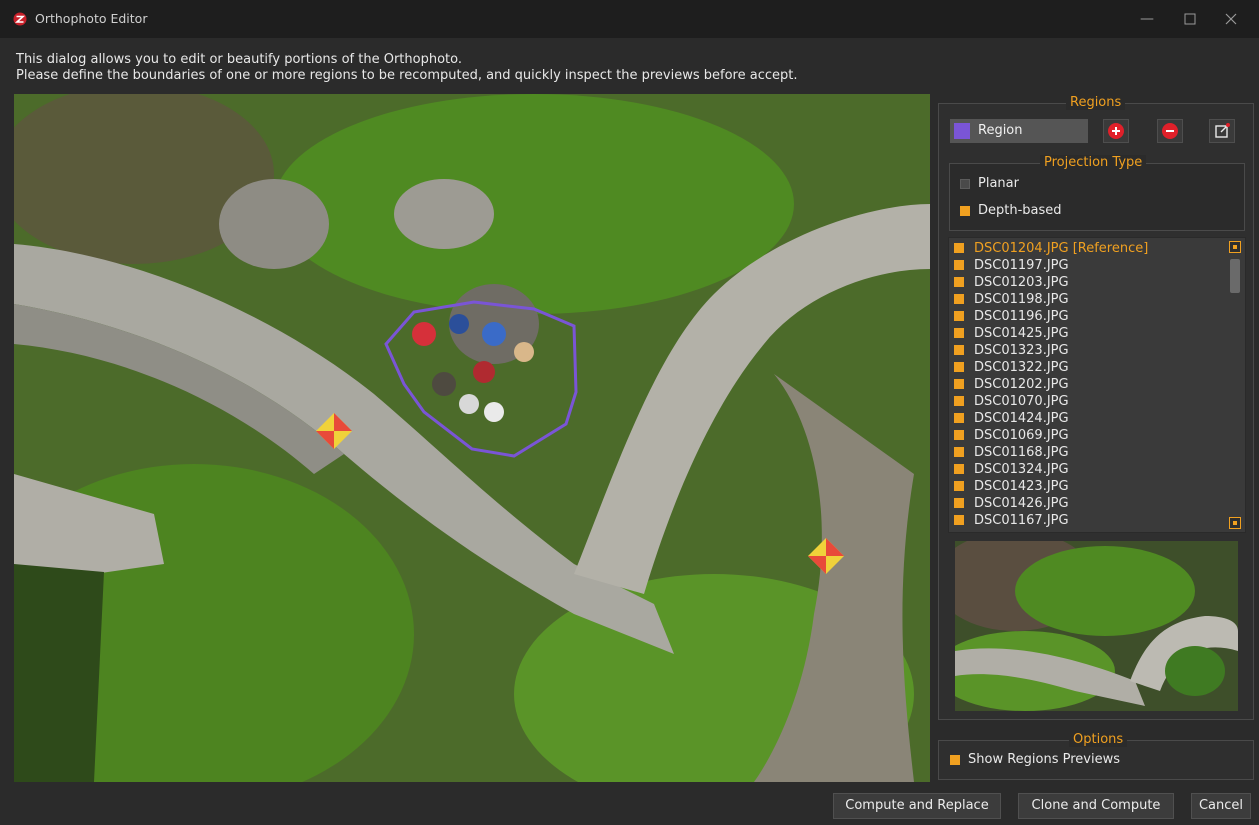 The image size is (1259, 825). Describe the element at coordinates (1020, 210) in the screenshot. I see `depth-based-label: Depth-based` at that location.